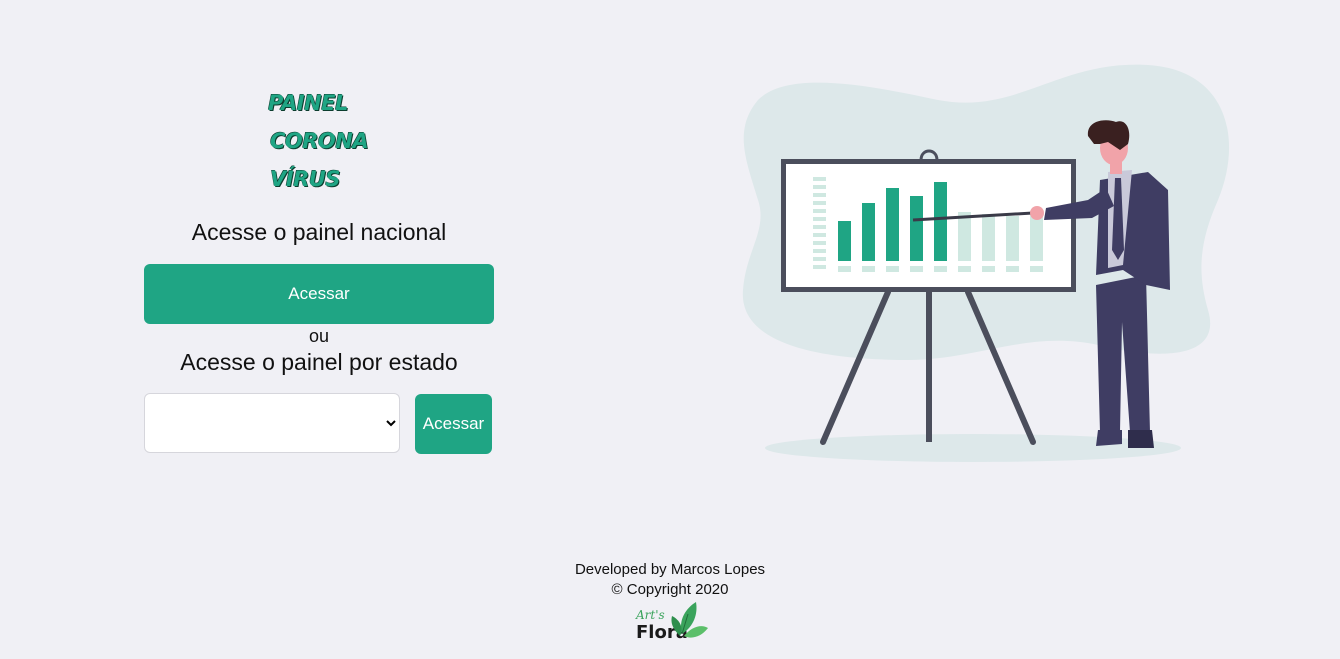 This screenshot has width=1340, height=659. Describe the element at coordinates (319, 336) in the screenshot. I see `or-separator: ou` at that location.